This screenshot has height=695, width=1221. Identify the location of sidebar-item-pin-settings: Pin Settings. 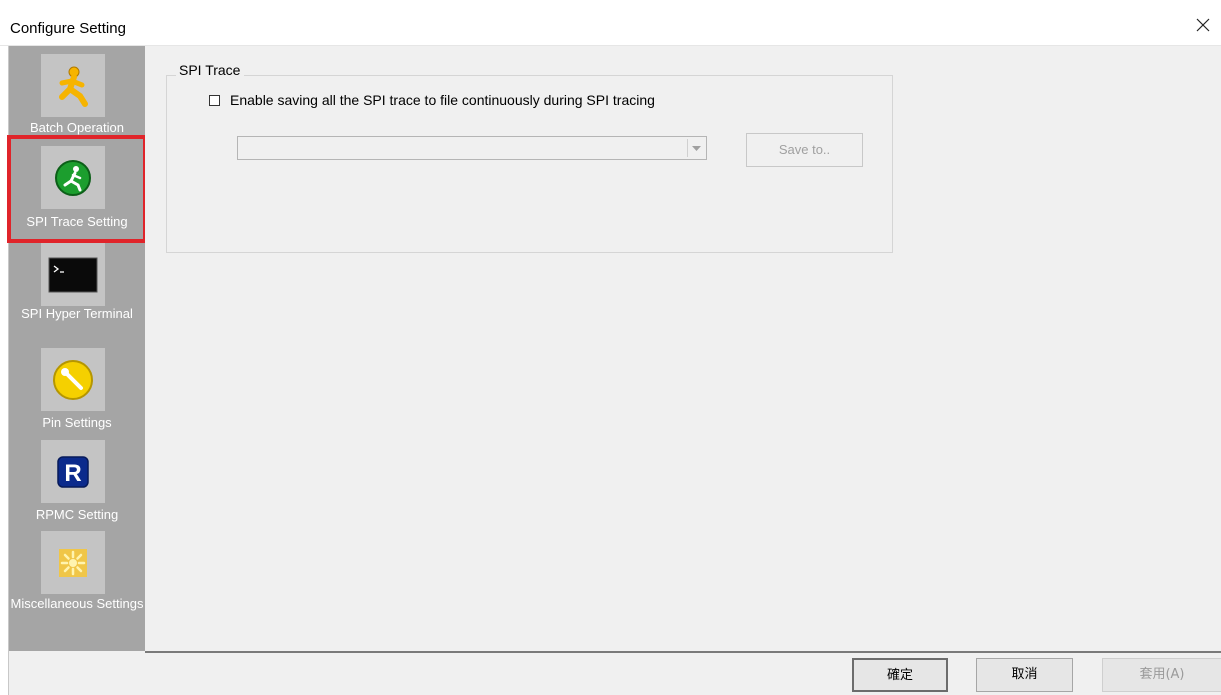
(77, 389).